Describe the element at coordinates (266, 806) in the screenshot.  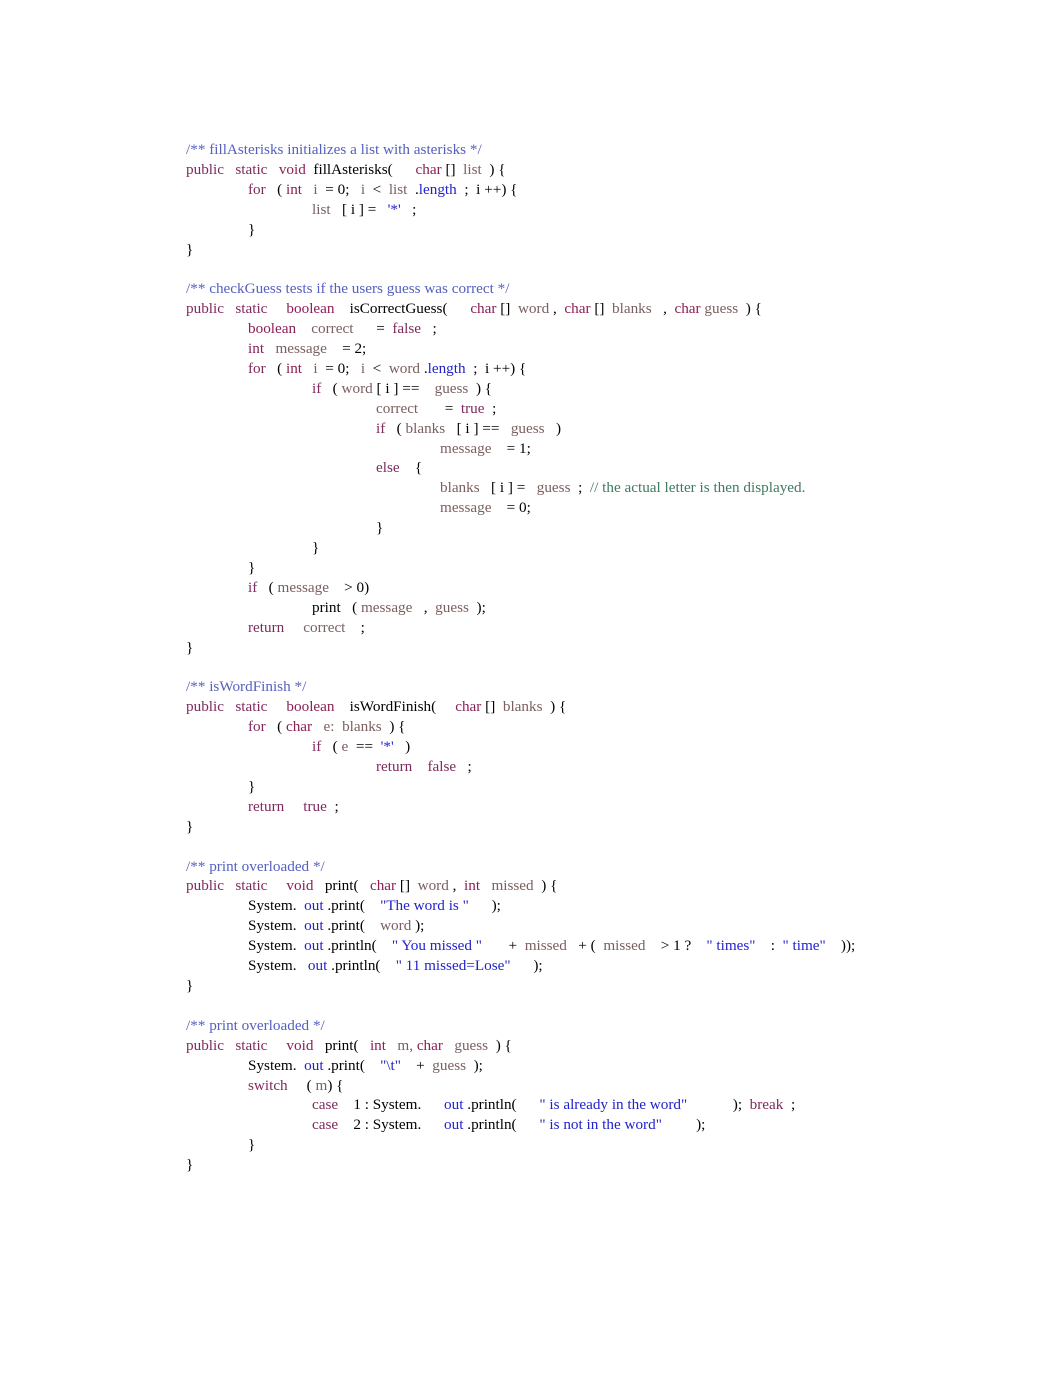
I see `token-kw: return` at that location.